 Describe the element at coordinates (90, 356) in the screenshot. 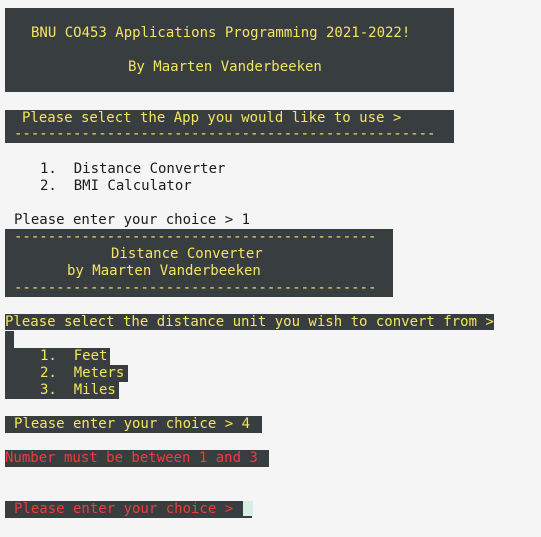

I see `unit-menu-label: Feet` at that location.